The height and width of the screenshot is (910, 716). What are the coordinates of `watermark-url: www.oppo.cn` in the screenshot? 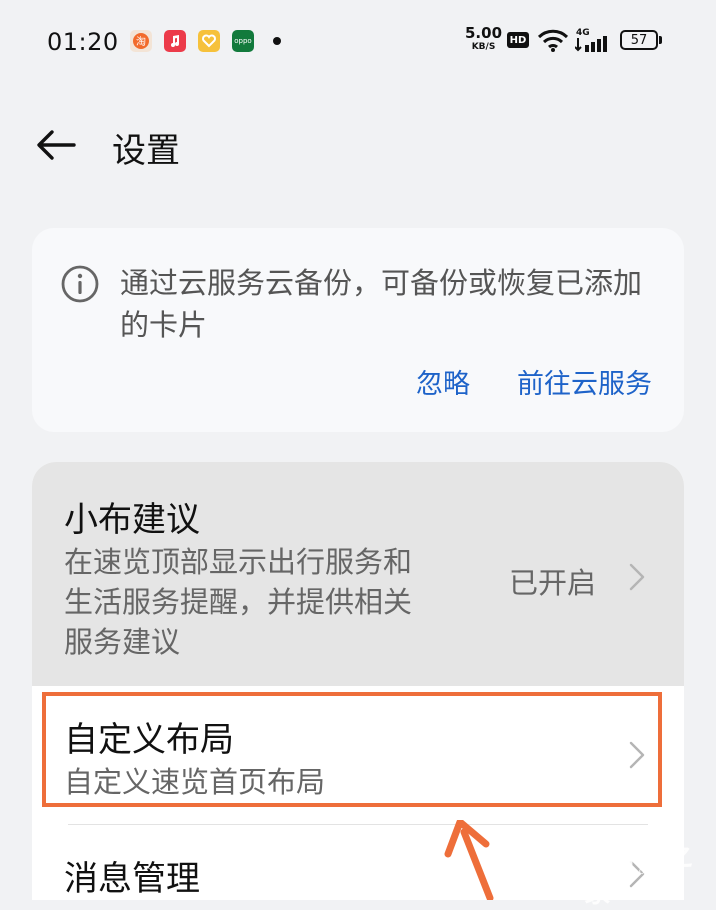 It's located at (625, 871).